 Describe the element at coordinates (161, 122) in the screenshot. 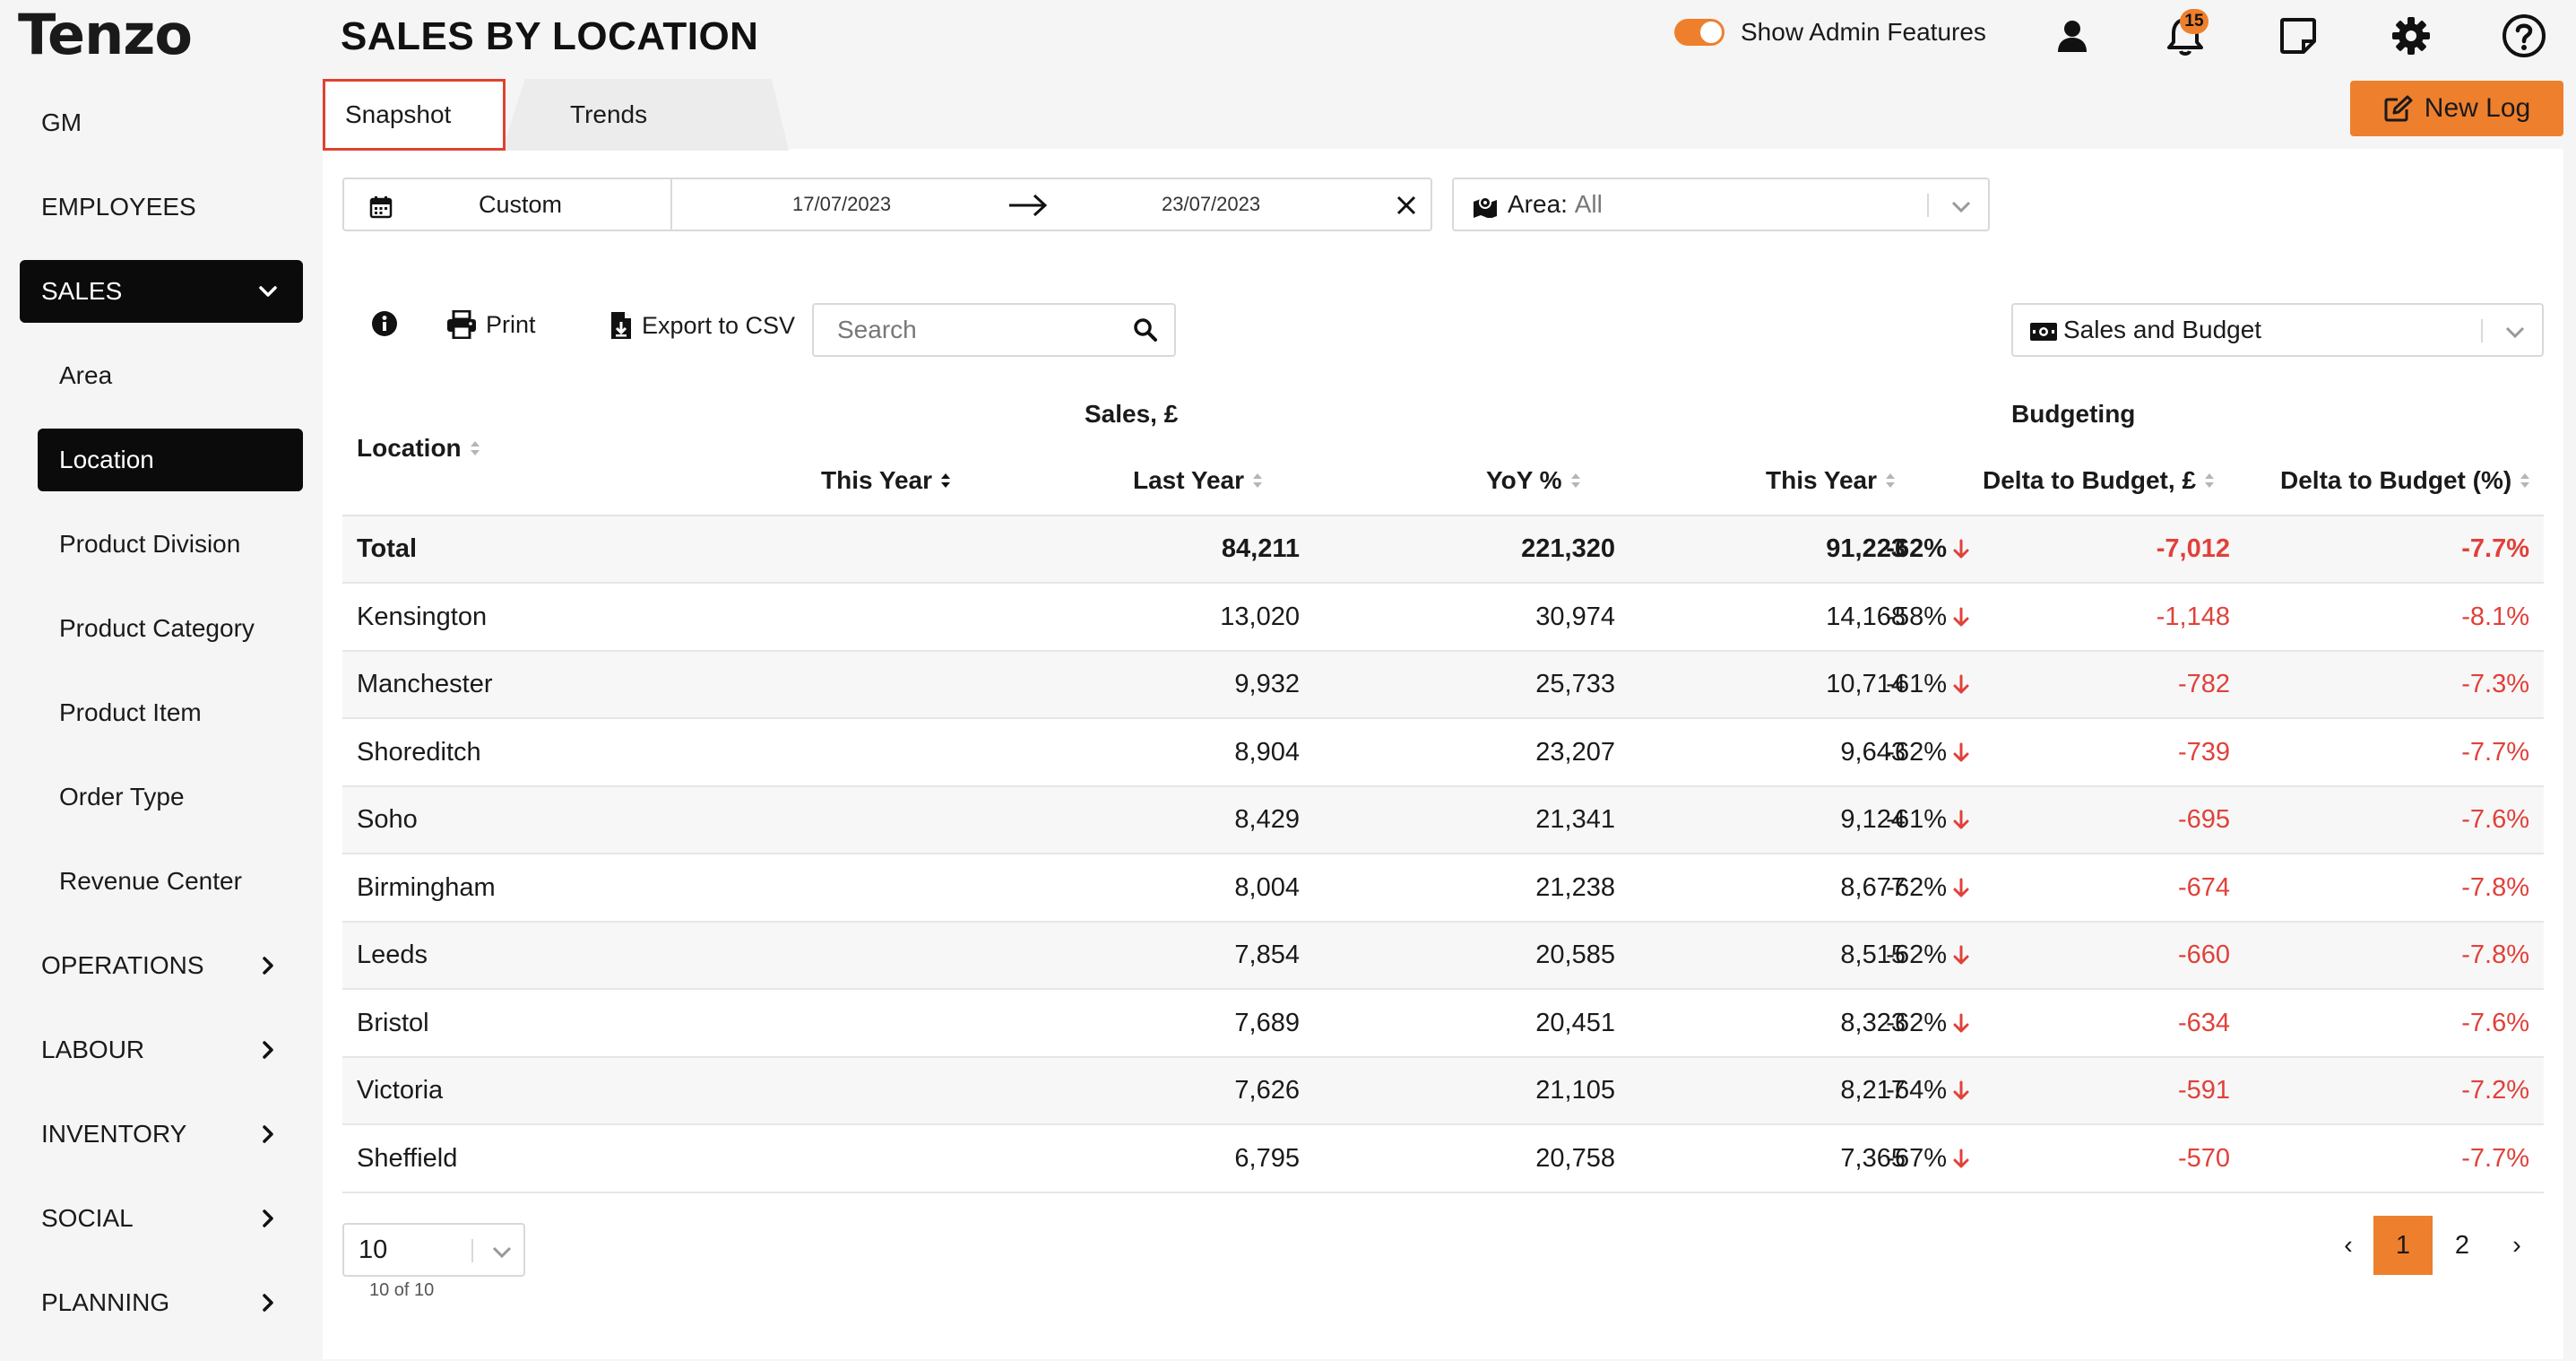

I see `sidebar-item-gm: GM` at that location.